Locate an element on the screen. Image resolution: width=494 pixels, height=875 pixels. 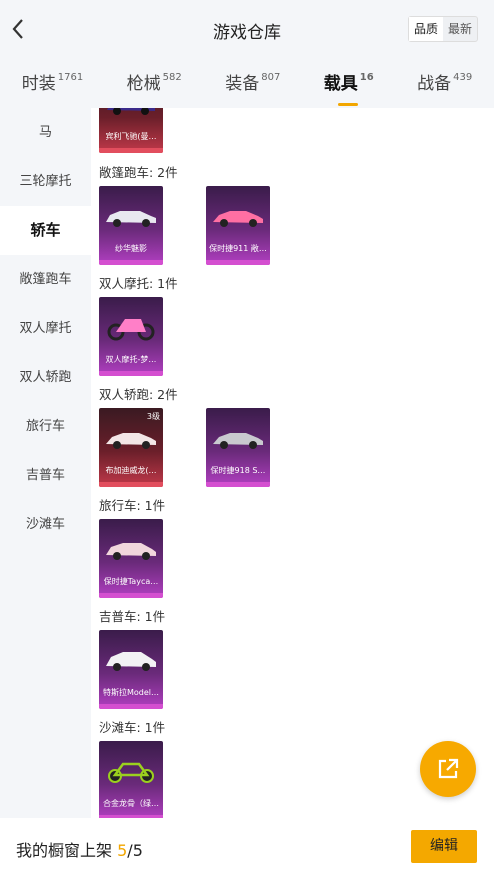
section-title: 双人轿跑: 2件 is located at coordinates (138, 394).